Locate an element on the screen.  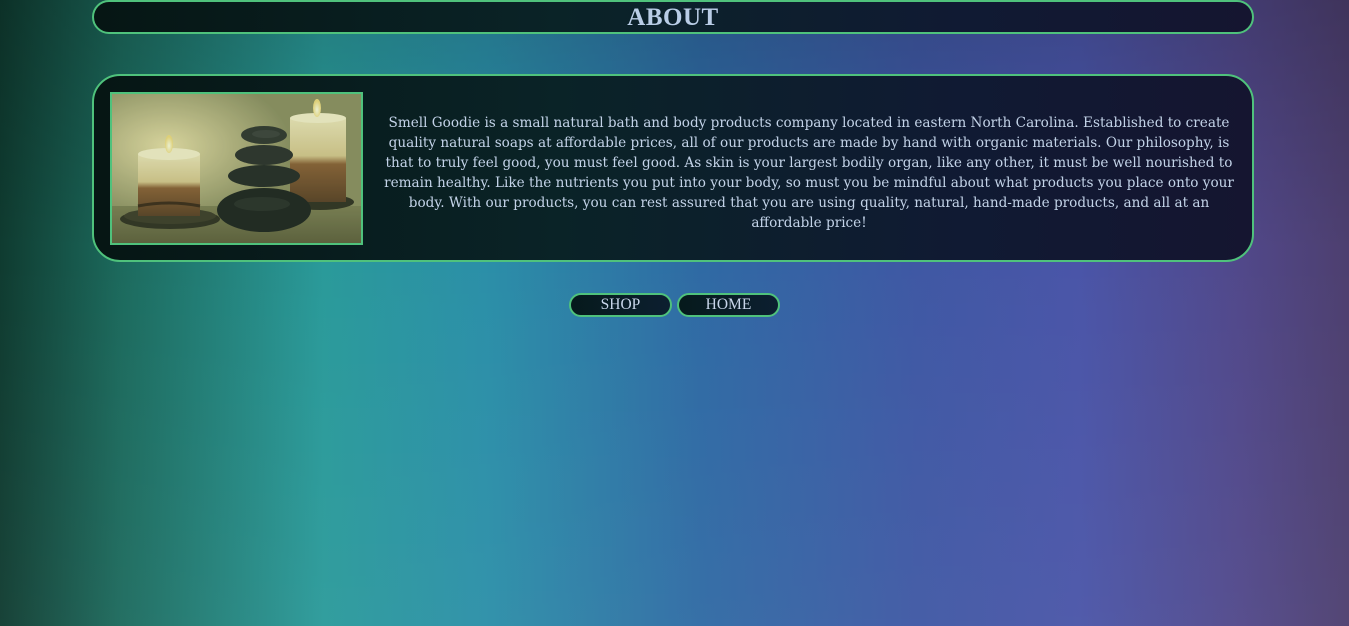
candles-stones-photo is located at coordinates (236, 168).